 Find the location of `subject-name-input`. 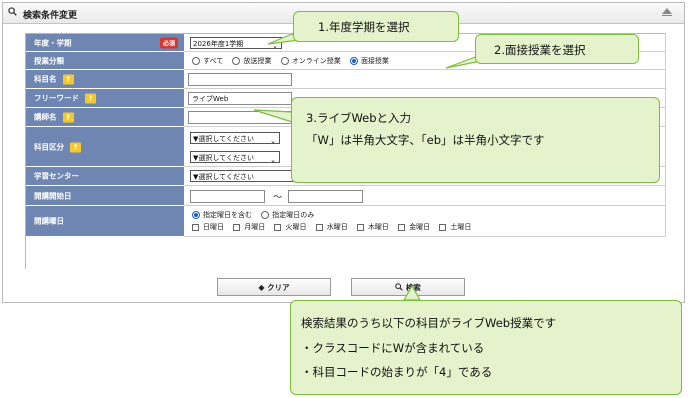

subject-name-input is located at coordinates (240, 79).